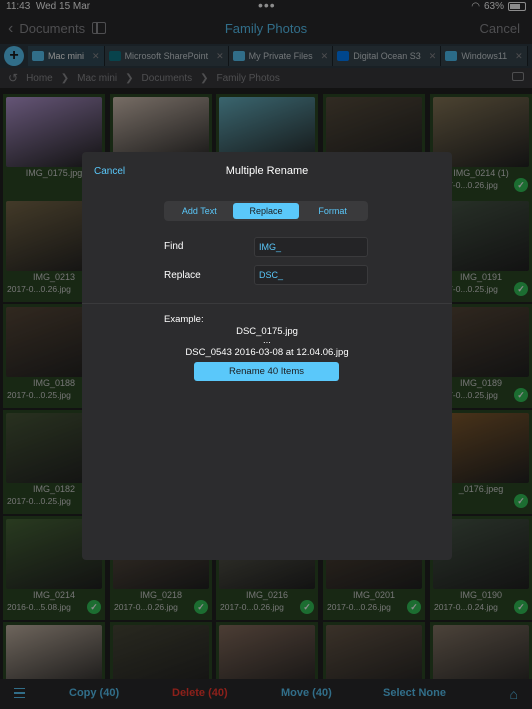  I want to click on segment-replace: Replace, so click(266, 211).